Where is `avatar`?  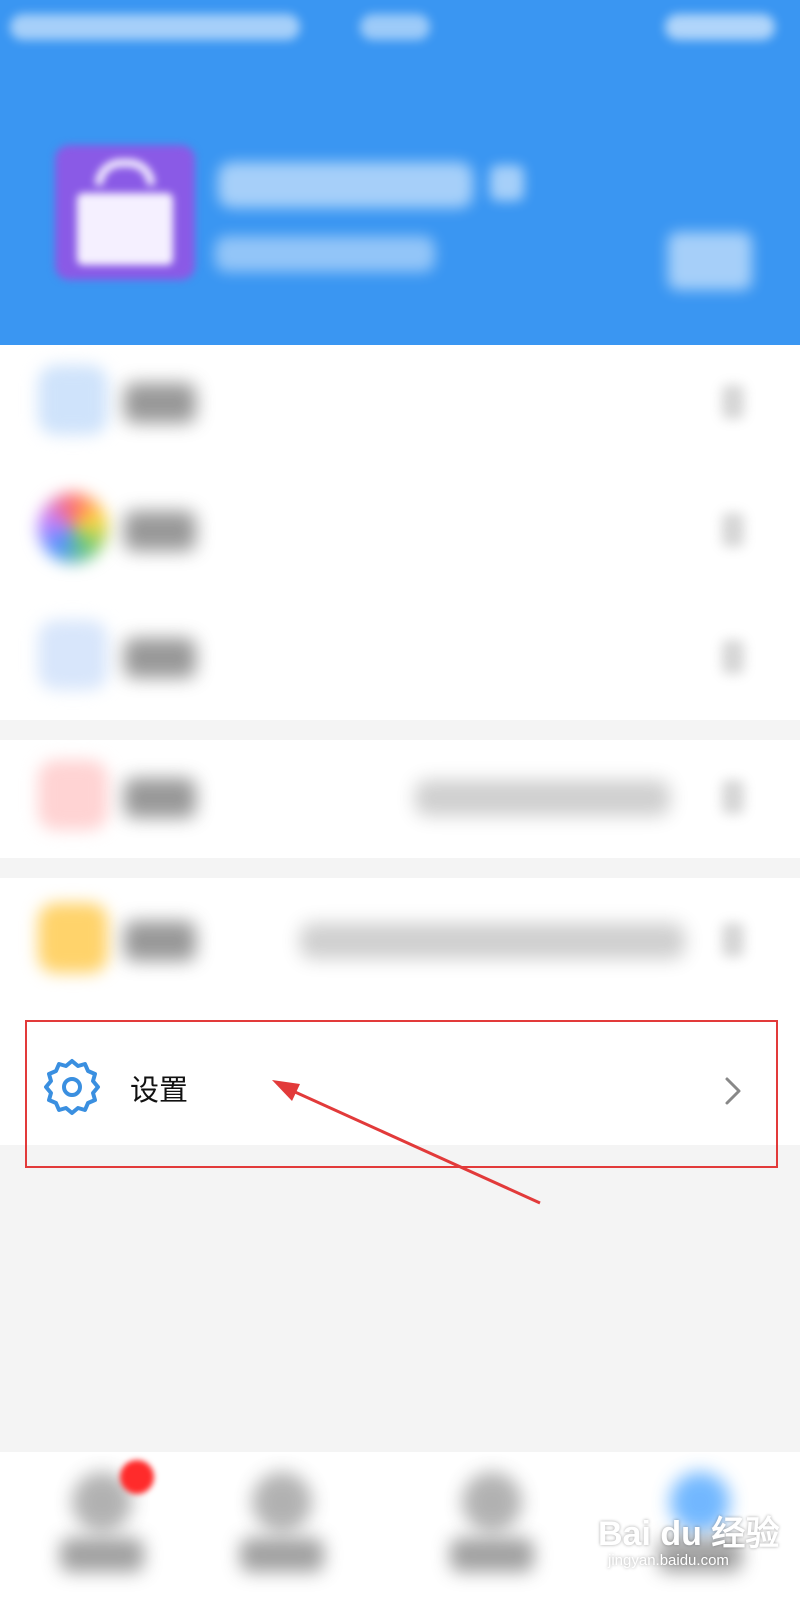 avatar is located at coordinates (125, 212).